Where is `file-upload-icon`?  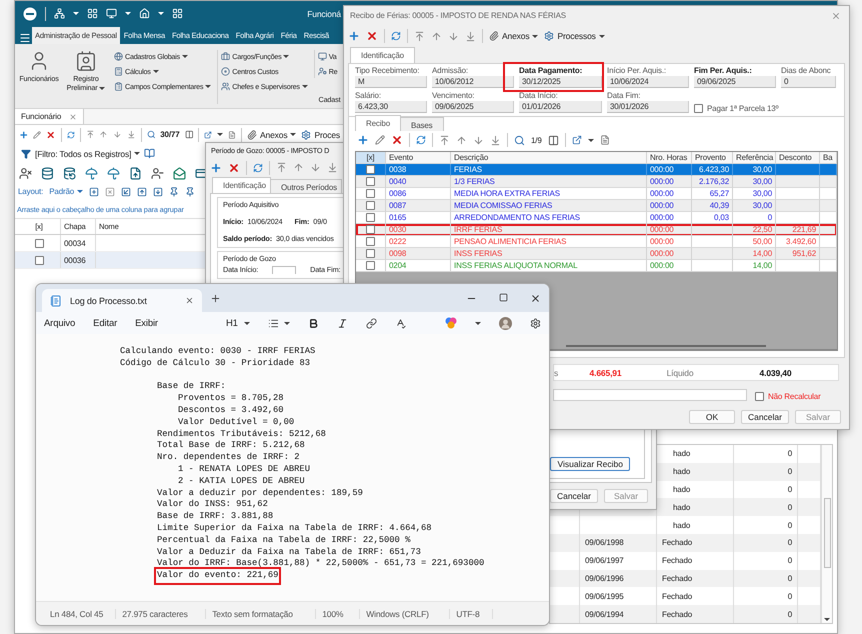 file-upload-icon is located at coordinates (135, 173).